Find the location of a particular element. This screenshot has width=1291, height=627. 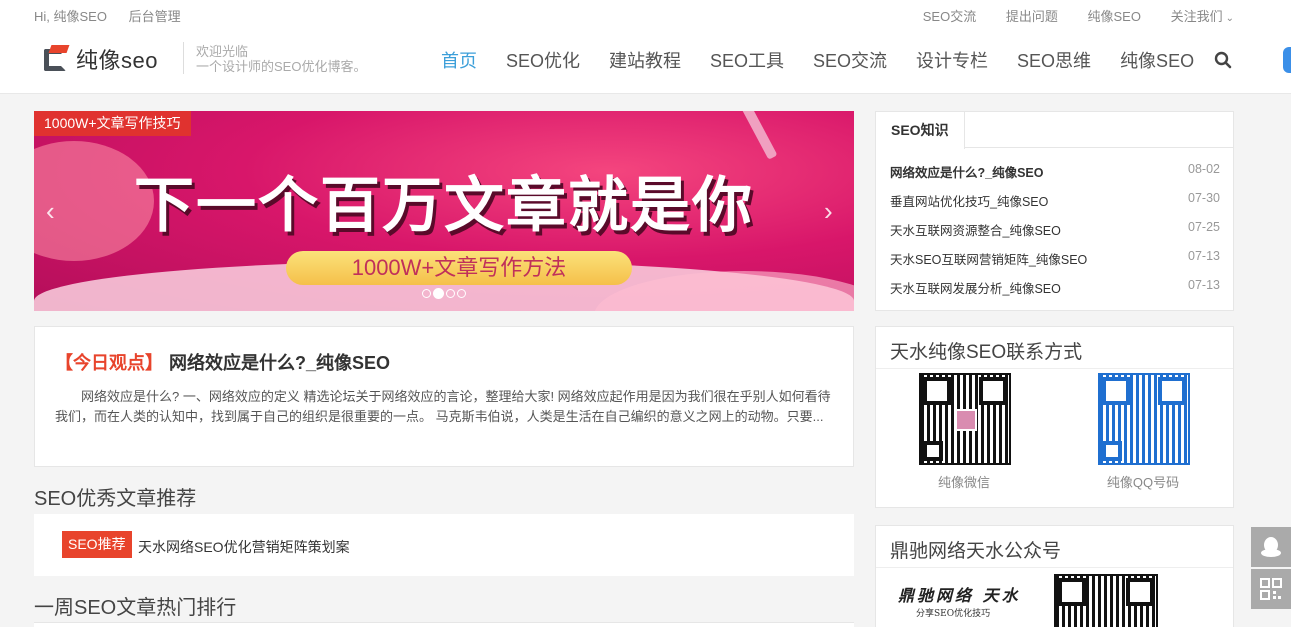

nav-item-chunxiang: 纯像SEO is located at coordinates (1157, 60).